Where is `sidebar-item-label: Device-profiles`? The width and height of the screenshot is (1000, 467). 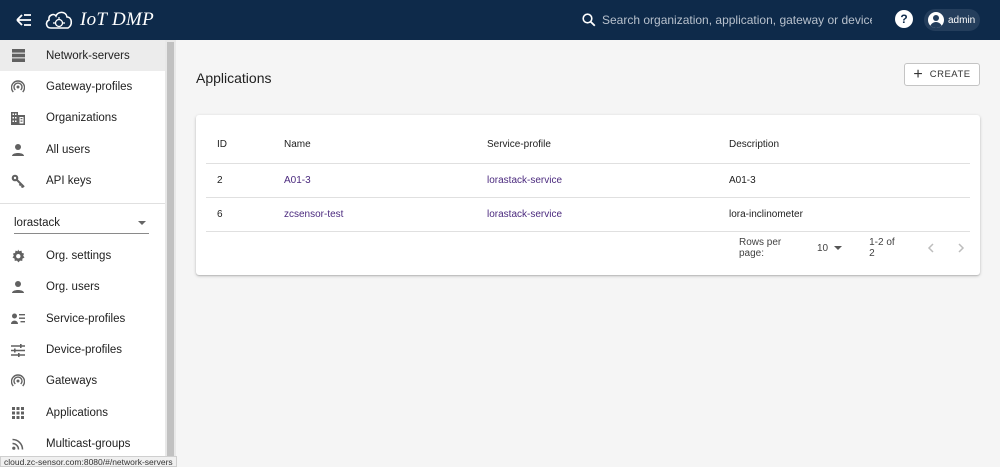 sidebar-item-label: Device-profiles is located at coordinates (84, 350).